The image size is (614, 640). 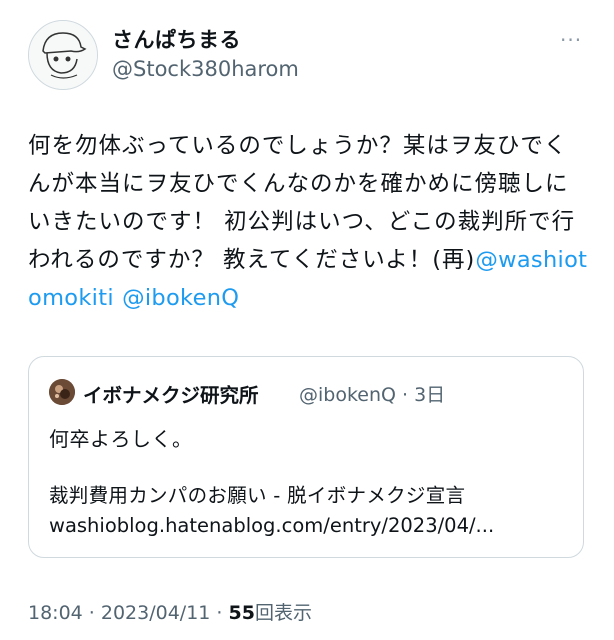 I want to click on quoted-author-name: イボナメクジ研究所, so click(x=171, y=395).